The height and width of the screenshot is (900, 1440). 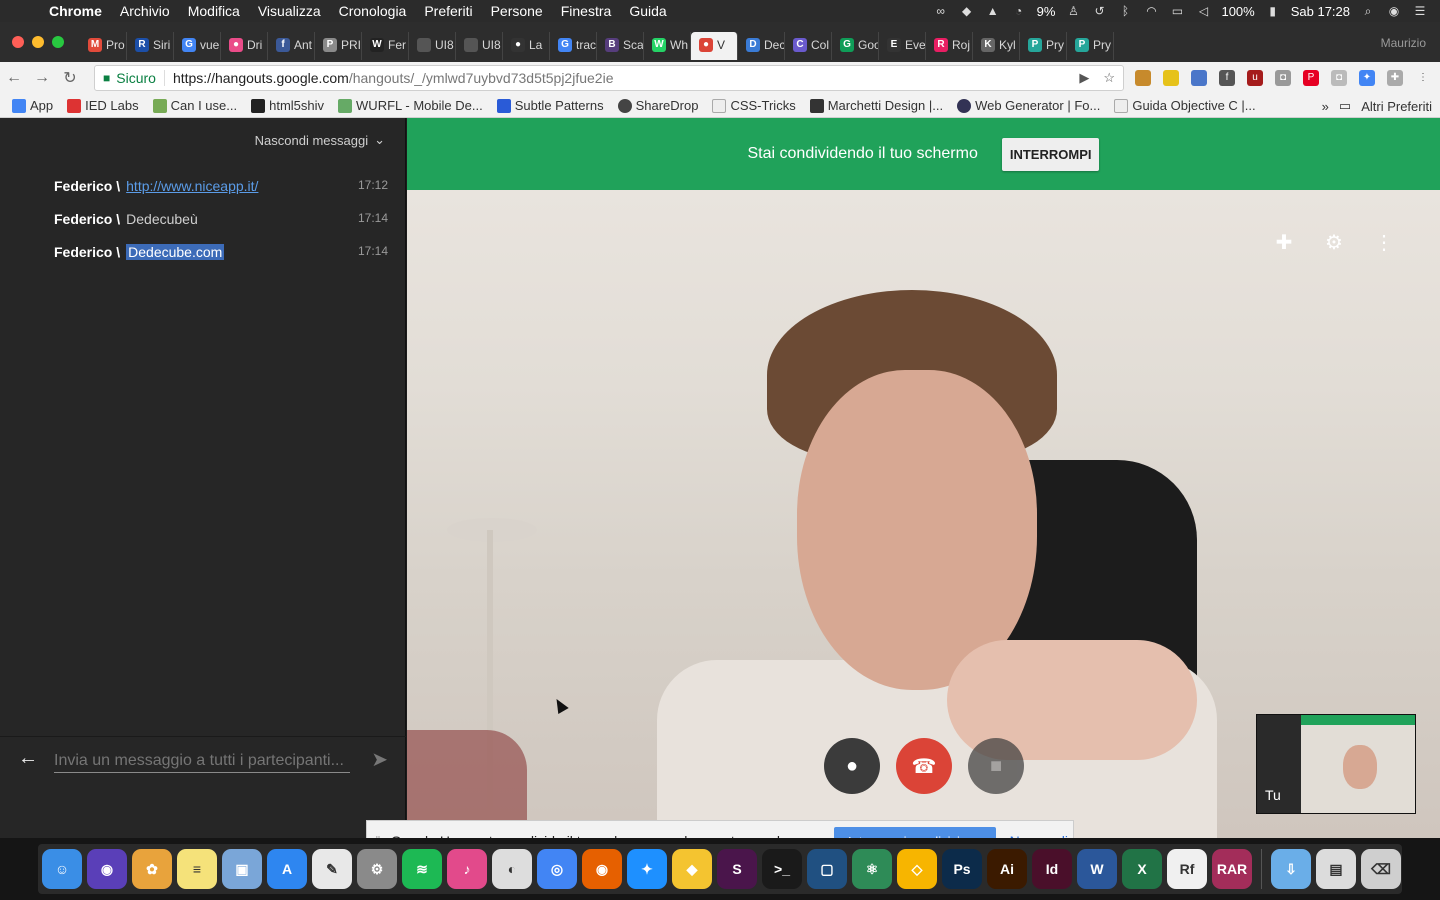 What do you see at coordinates (1043, 46) in the screenshot?
I see `browser-tab: P Pry` at bounding box center [1043, 46].